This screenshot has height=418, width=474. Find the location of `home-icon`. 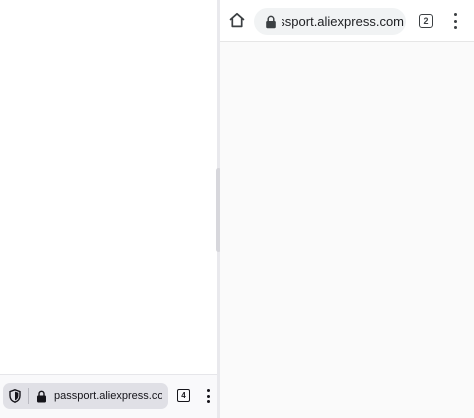

home-icon is located at coordinates (237, 20).